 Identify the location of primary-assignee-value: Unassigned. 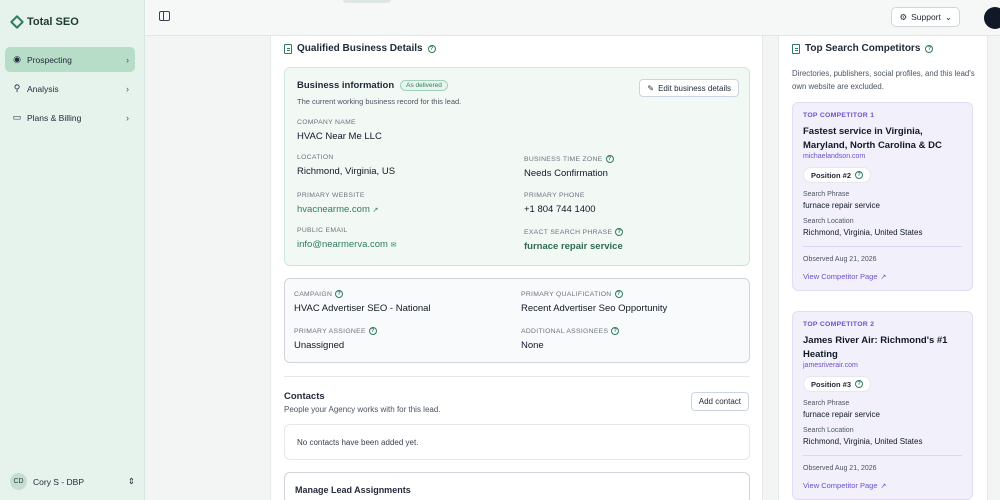
(319, 345).